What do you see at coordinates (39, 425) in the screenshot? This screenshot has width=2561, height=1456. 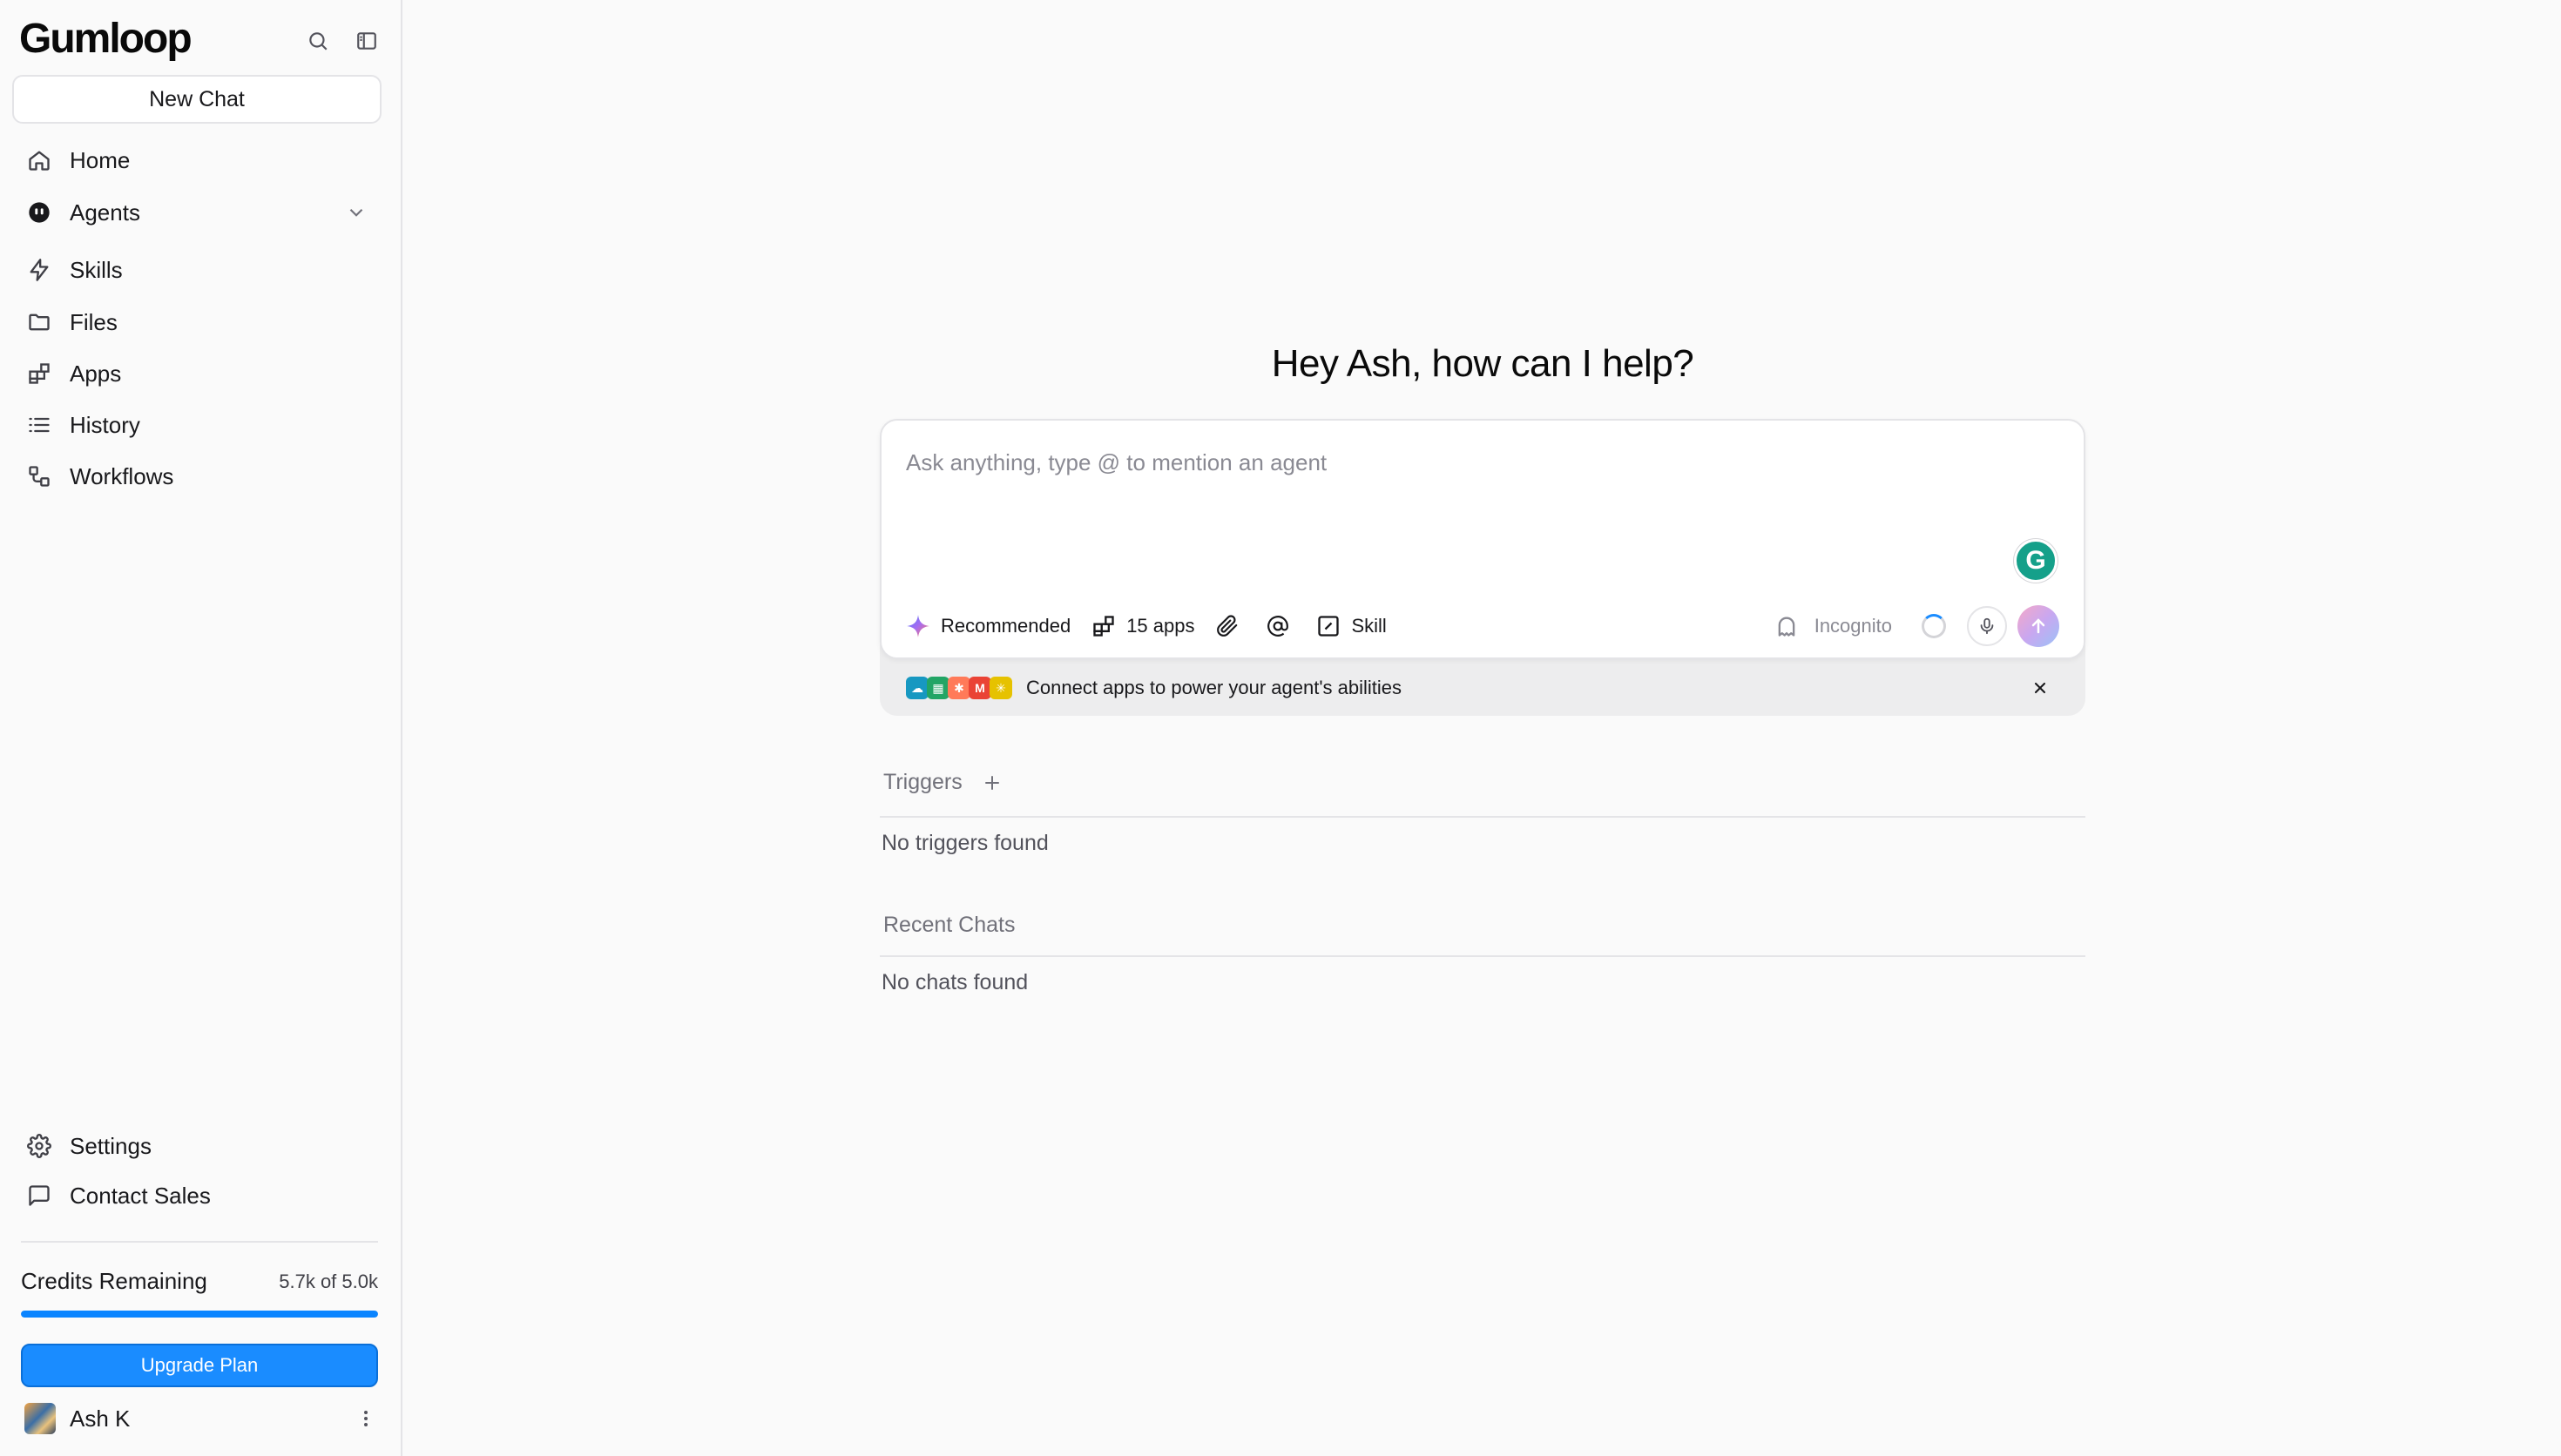 I see `list-icon` at bounding box center [39, 425].